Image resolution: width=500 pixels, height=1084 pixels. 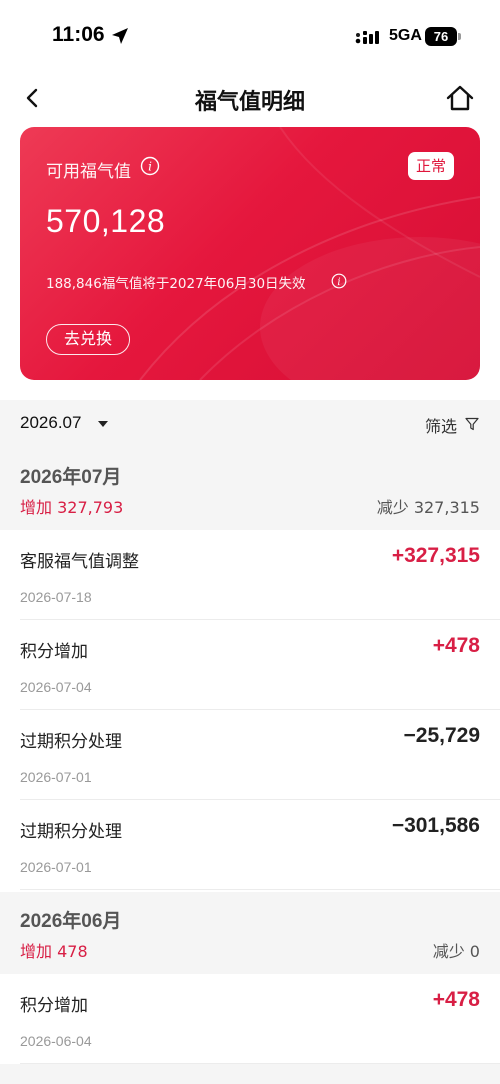 What do you see at coordinates (79, 562) in the screenshot?
I see `record-title: 客服福气值调整` at bounding box center [79, 562].